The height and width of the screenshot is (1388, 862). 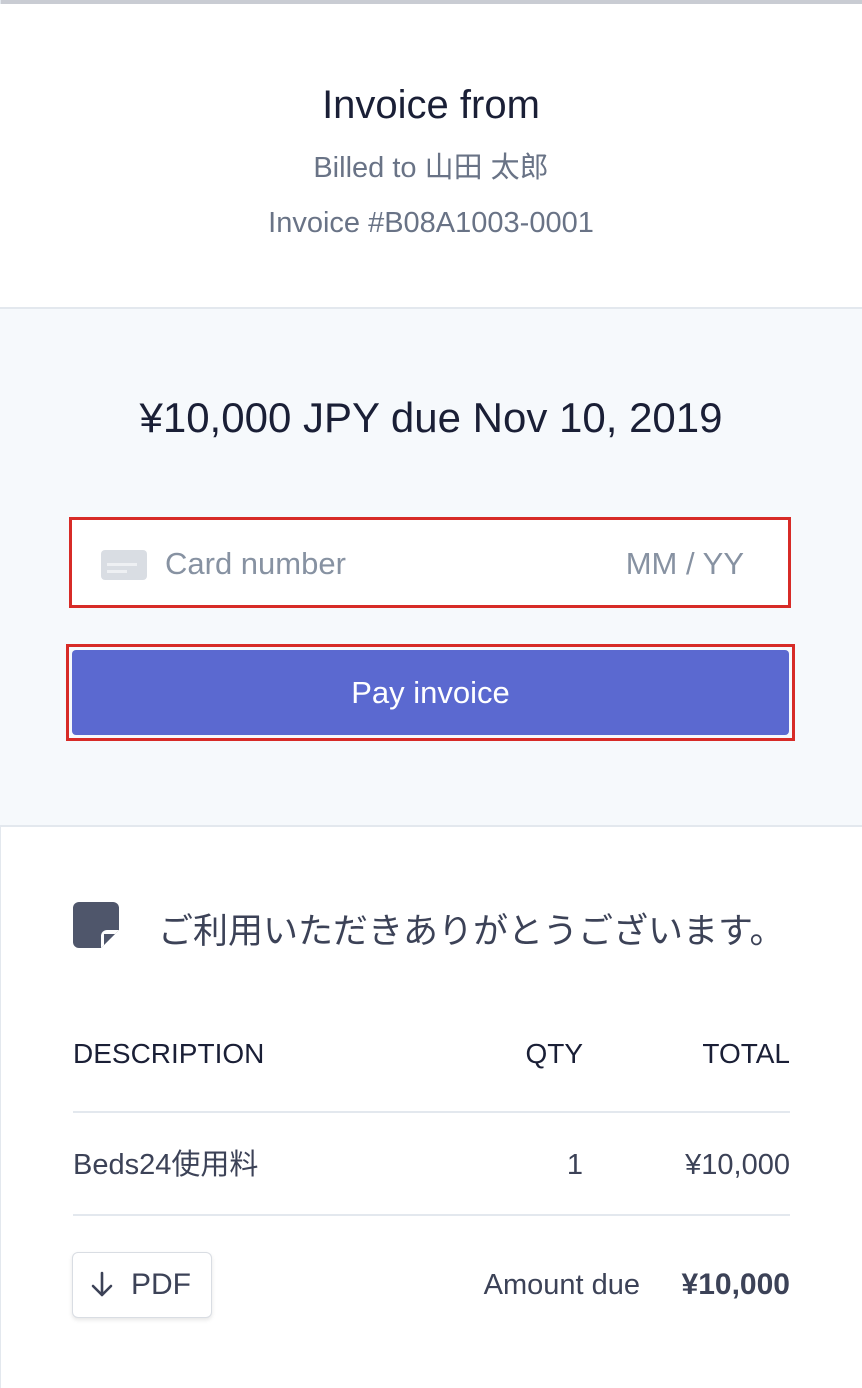 What do you see at coordinates (124, 565) in the screenshot?
I see `credit-card-icon` at bounding box center [124, 565].